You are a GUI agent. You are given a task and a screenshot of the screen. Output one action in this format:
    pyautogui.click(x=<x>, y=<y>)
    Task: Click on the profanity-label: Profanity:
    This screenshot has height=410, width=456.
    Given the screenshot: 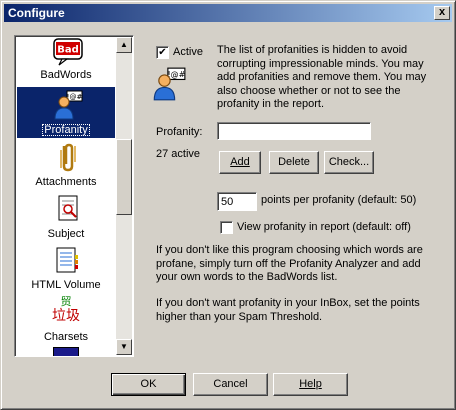 What is the action you would take?
    pyautogui.click(x=179, y=132)
    